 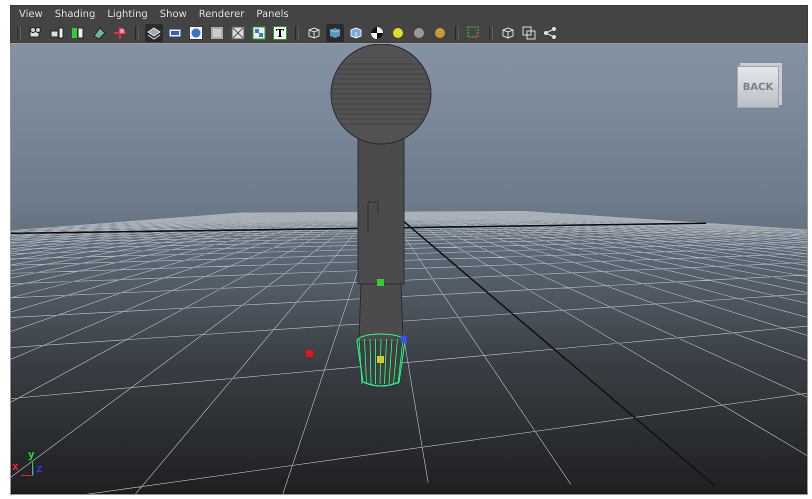 I want to click on overlapping-squares-icon, so click(x=529, y=33).